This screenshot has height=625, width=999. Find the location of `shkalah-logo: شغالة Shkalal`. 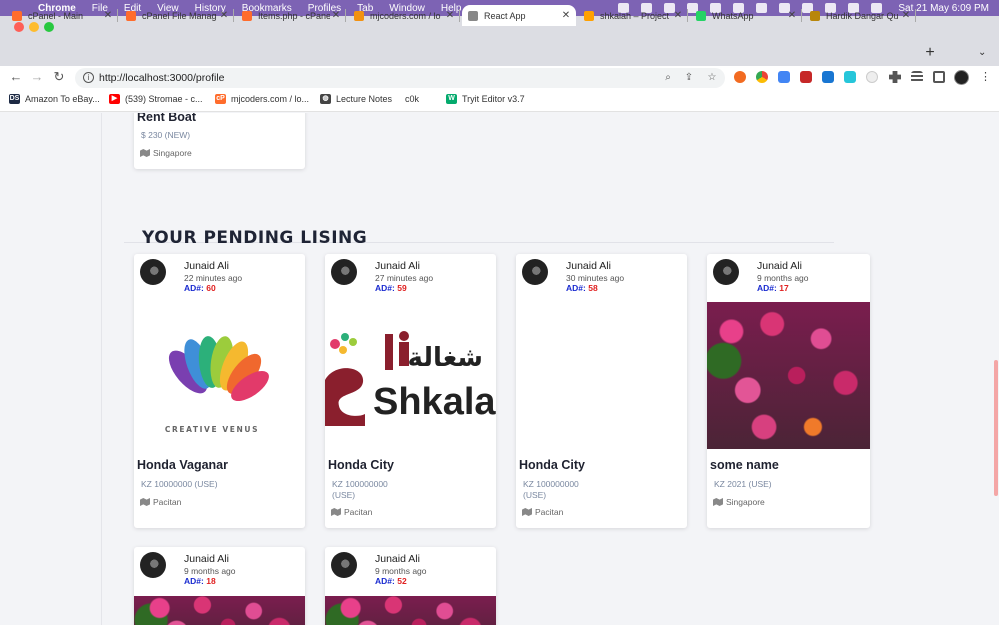

shkalah-logo: شغالة Shkalal is located at coordinates (410, 378).